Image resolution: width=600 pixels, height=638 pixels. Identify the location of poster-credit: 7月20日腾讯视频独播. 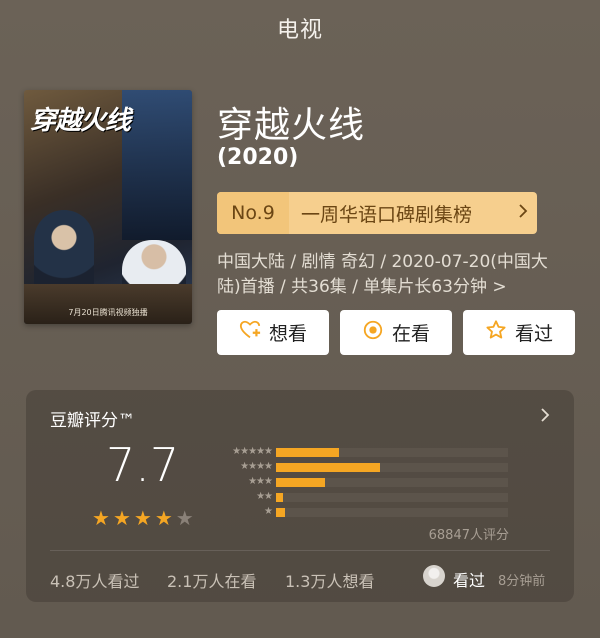
(108, 312).